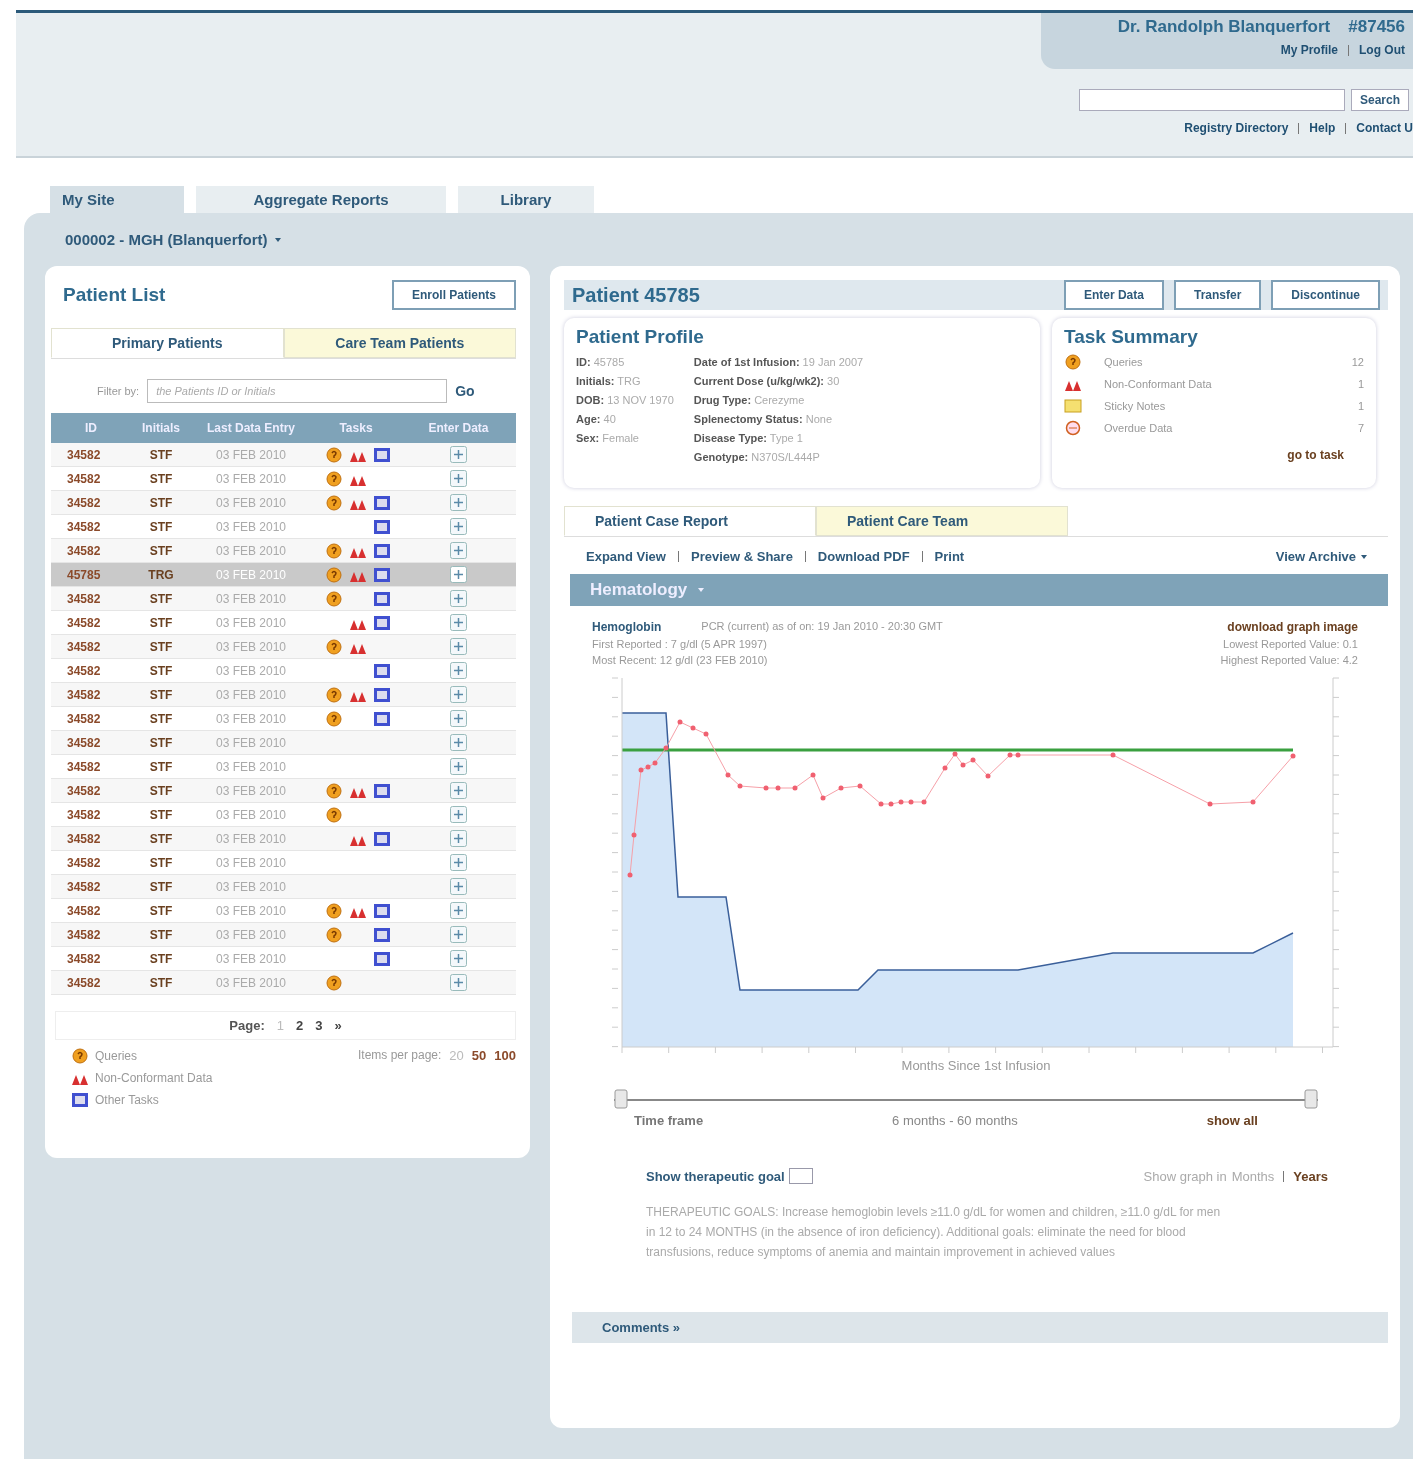  Describe the element at coordinates (741, 556) in the screenshot. I see `link: Preview & Share` at that location.